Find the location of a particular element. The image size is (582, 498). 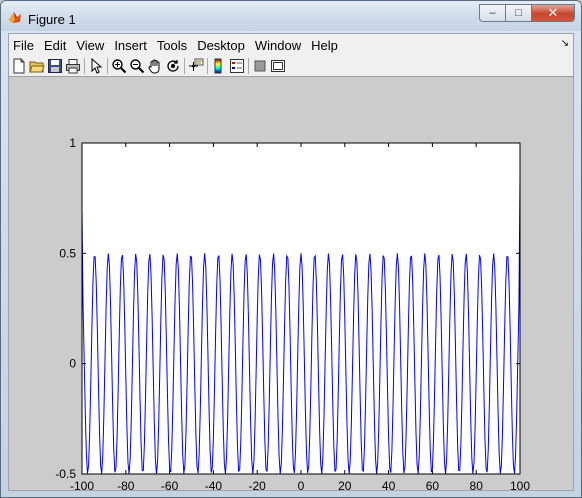

menu-file: File is located at coordinates (24, 45).